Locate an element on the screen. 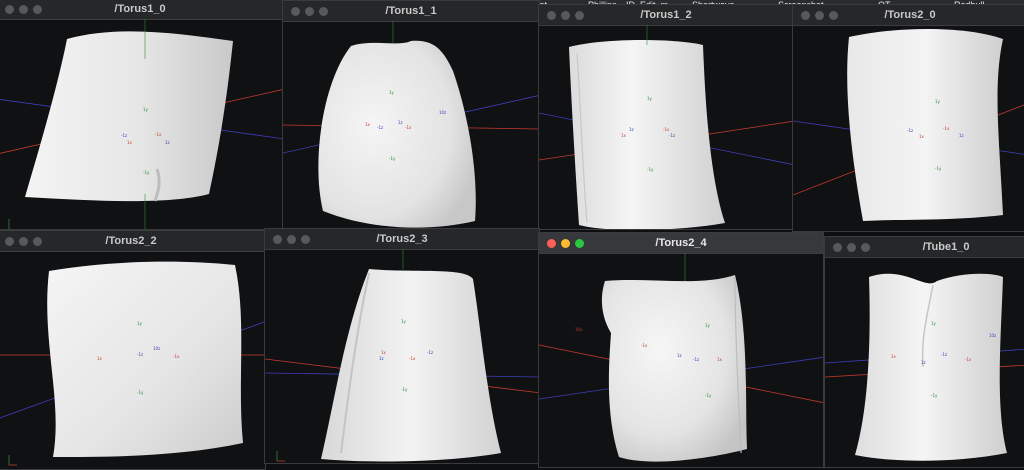 The height and width of the screenshot is (470, 1024). viewer-window-torus2-3: /Torus2_3 1y -1y 1x 1z -1x -1z is located at coordinates (402, 346).